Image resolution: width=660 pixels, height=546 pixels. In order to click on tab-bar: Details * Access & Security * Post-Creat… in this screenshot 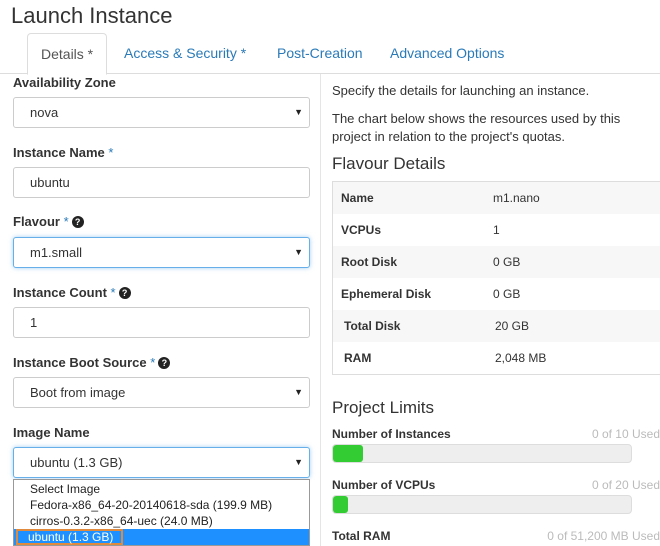, I will do `click(330, 54)`.